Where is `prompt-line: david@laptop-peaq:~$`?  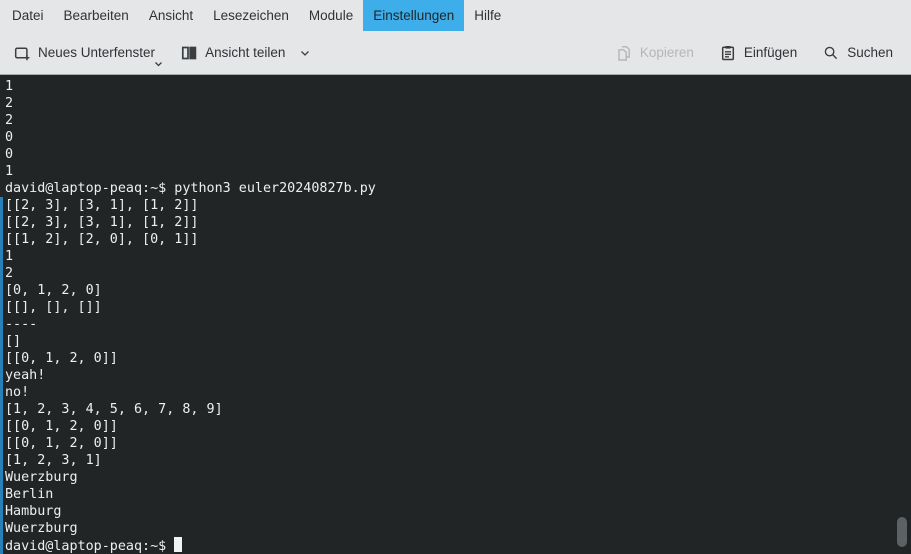 prompt-line: david@laptop-peaq:~$ is located at coordinates (455, 545).